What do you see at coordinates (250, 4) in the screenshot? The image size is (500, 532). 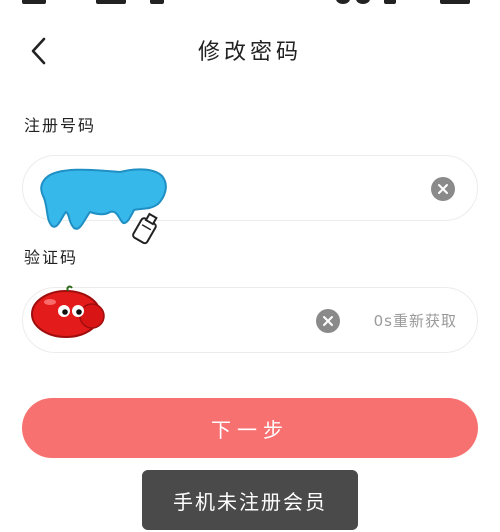 I see `status-bar` at bounding box center [250, 4].